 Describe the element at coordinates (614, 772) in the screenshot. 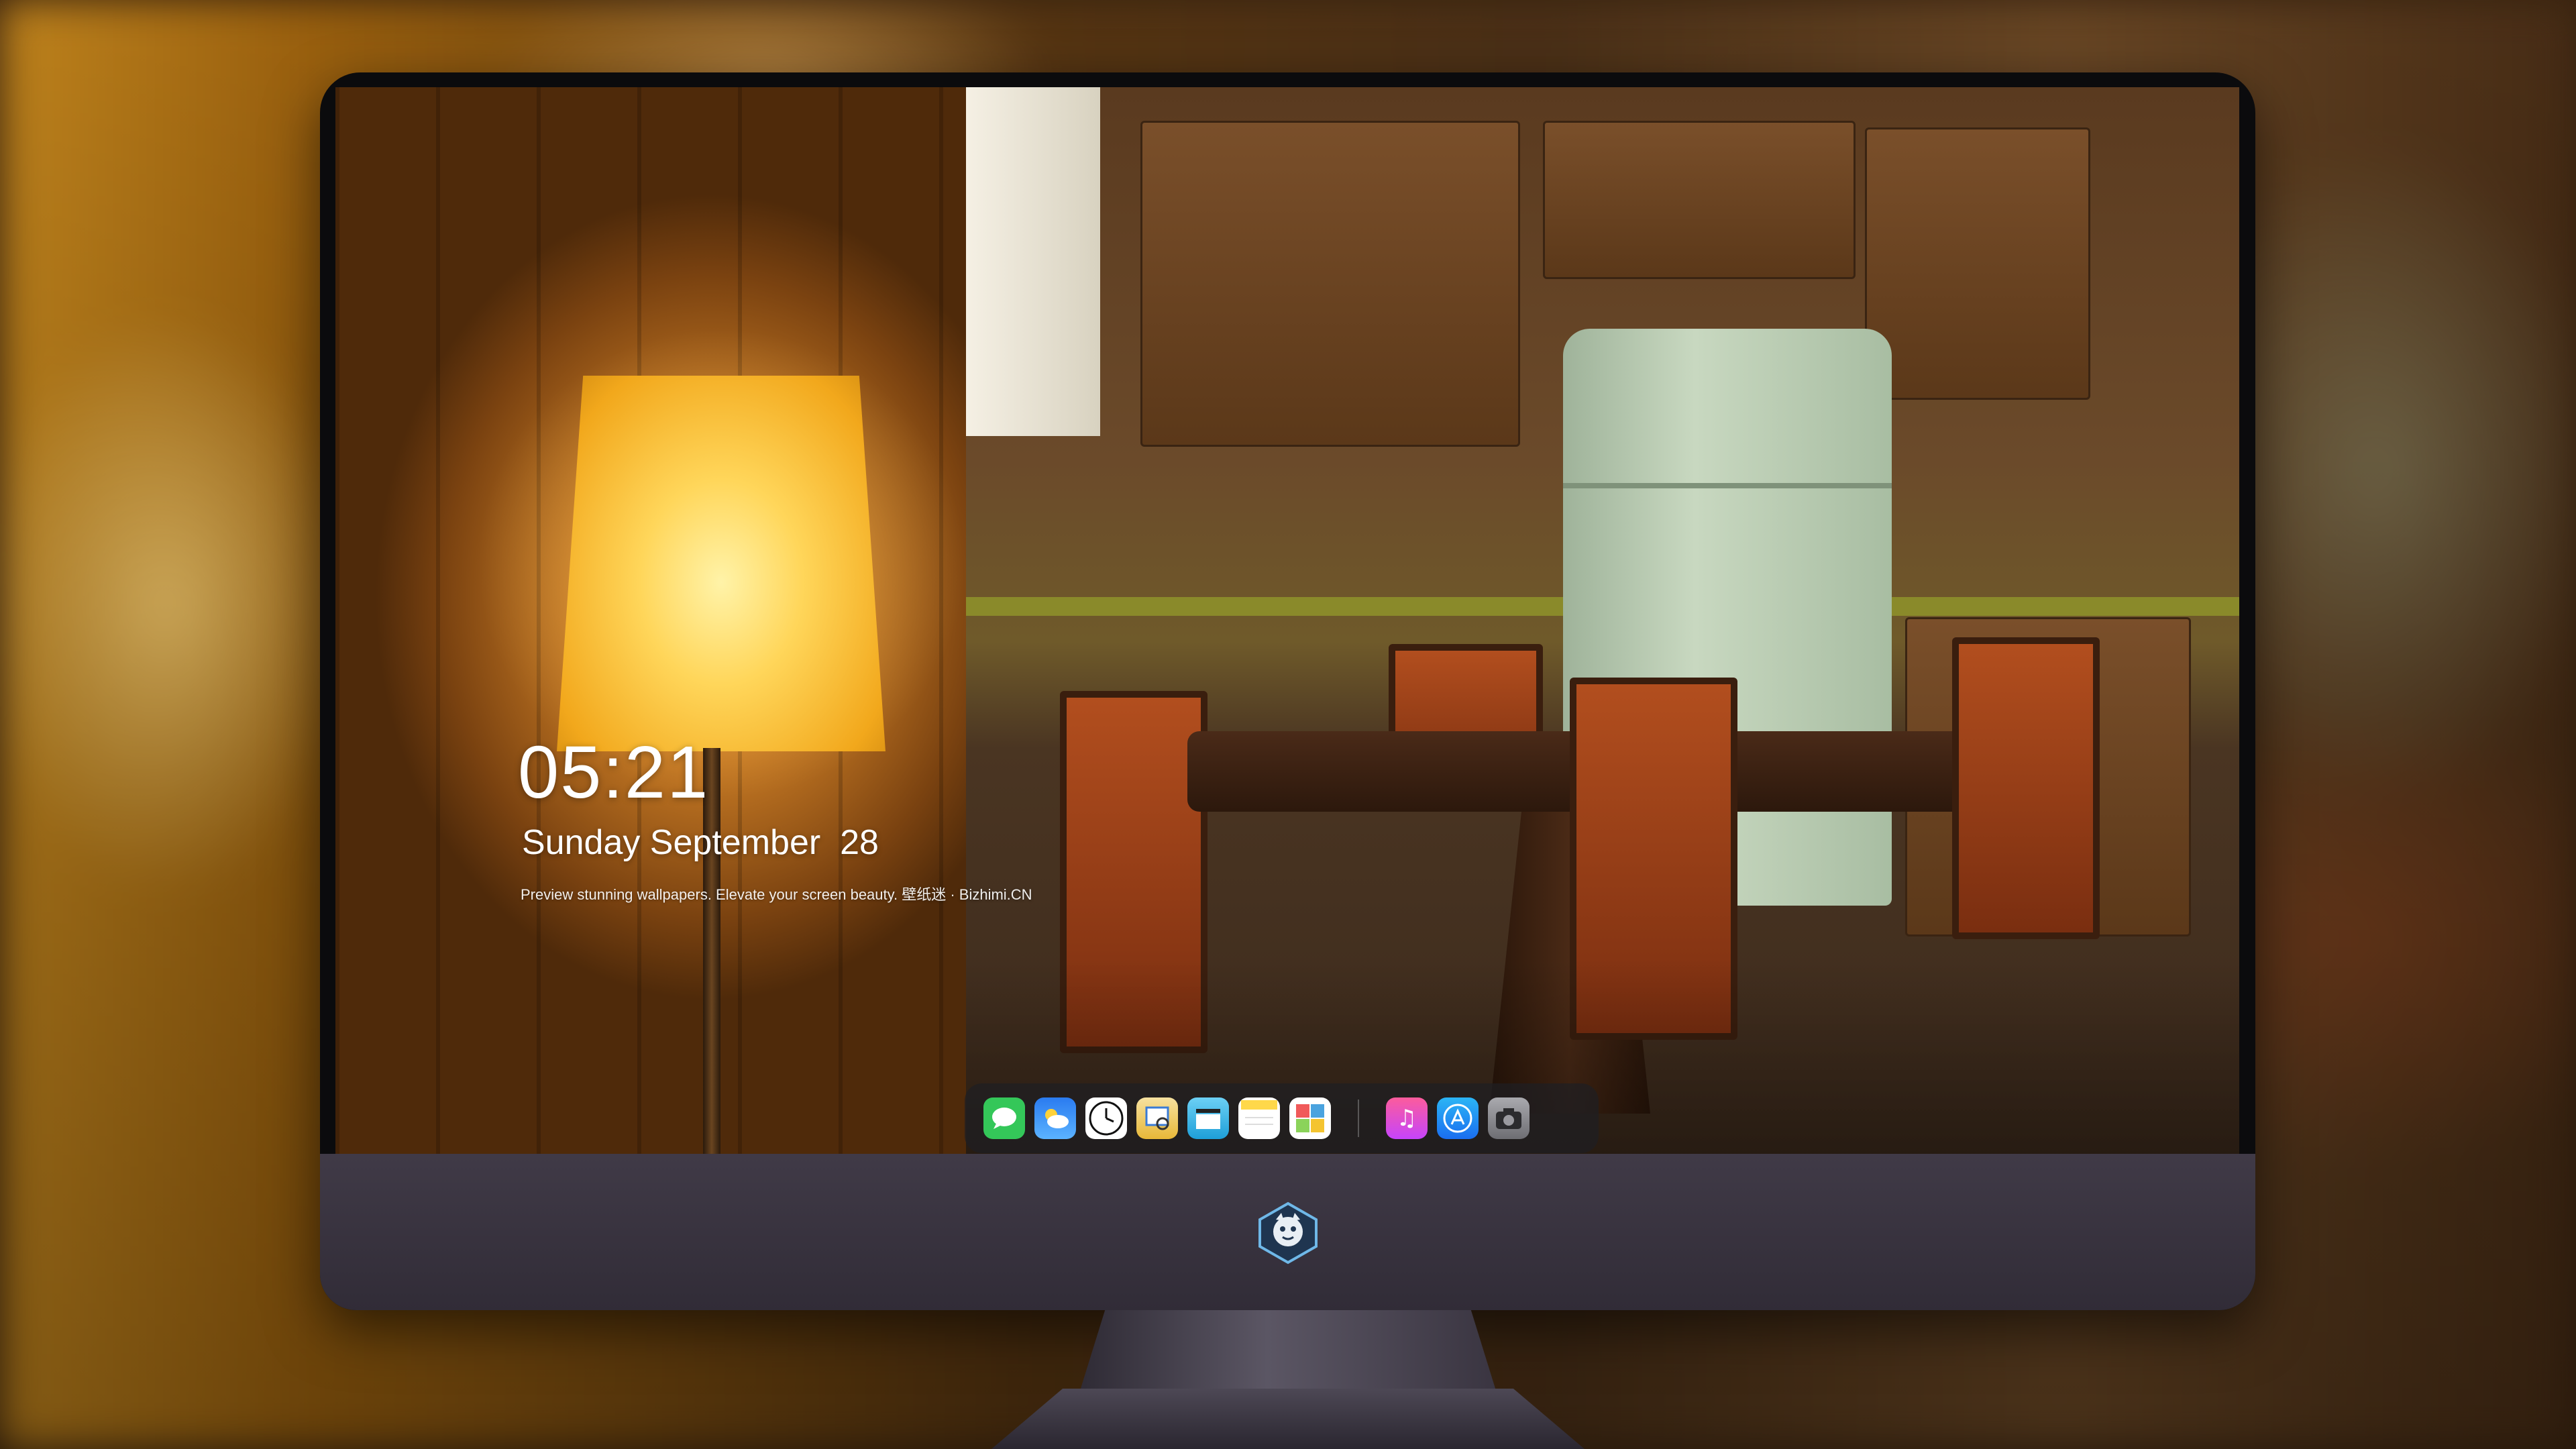

I see `lockscreen-clock: 05:21` at that location.